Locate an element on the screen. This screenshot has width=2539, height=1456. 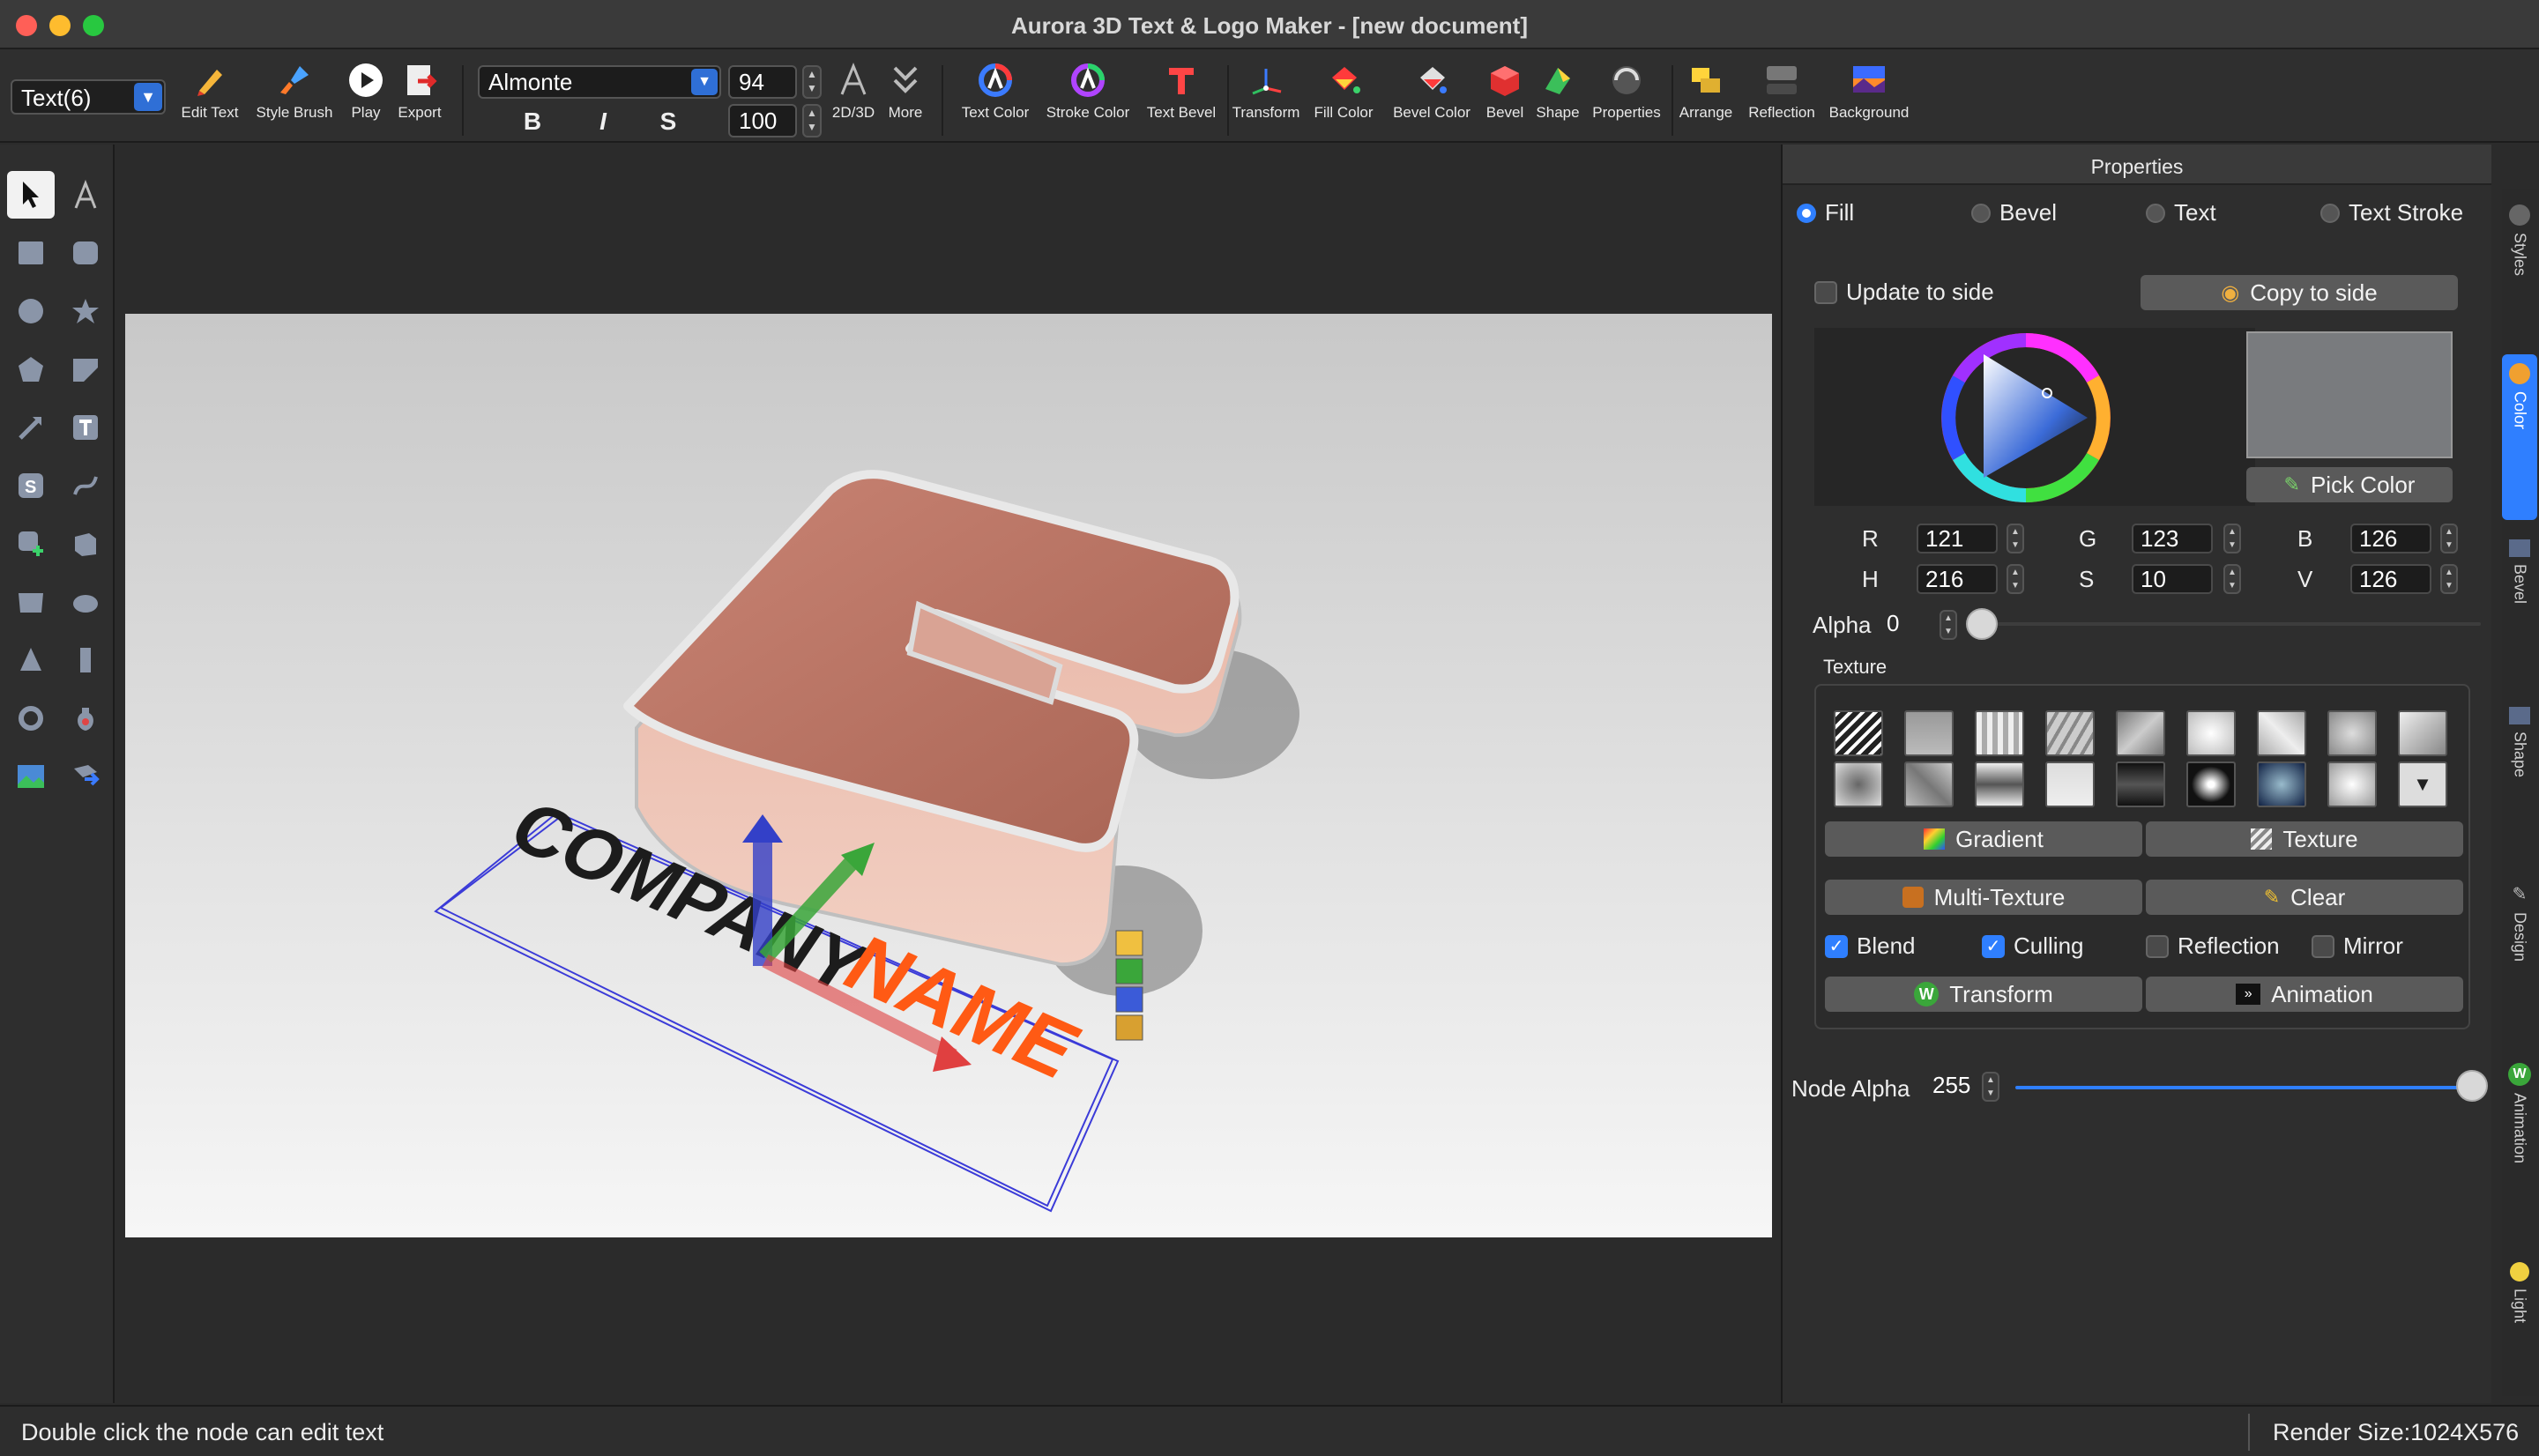
fill-color-button: Fill Color is located at coordinates (1343, 99).